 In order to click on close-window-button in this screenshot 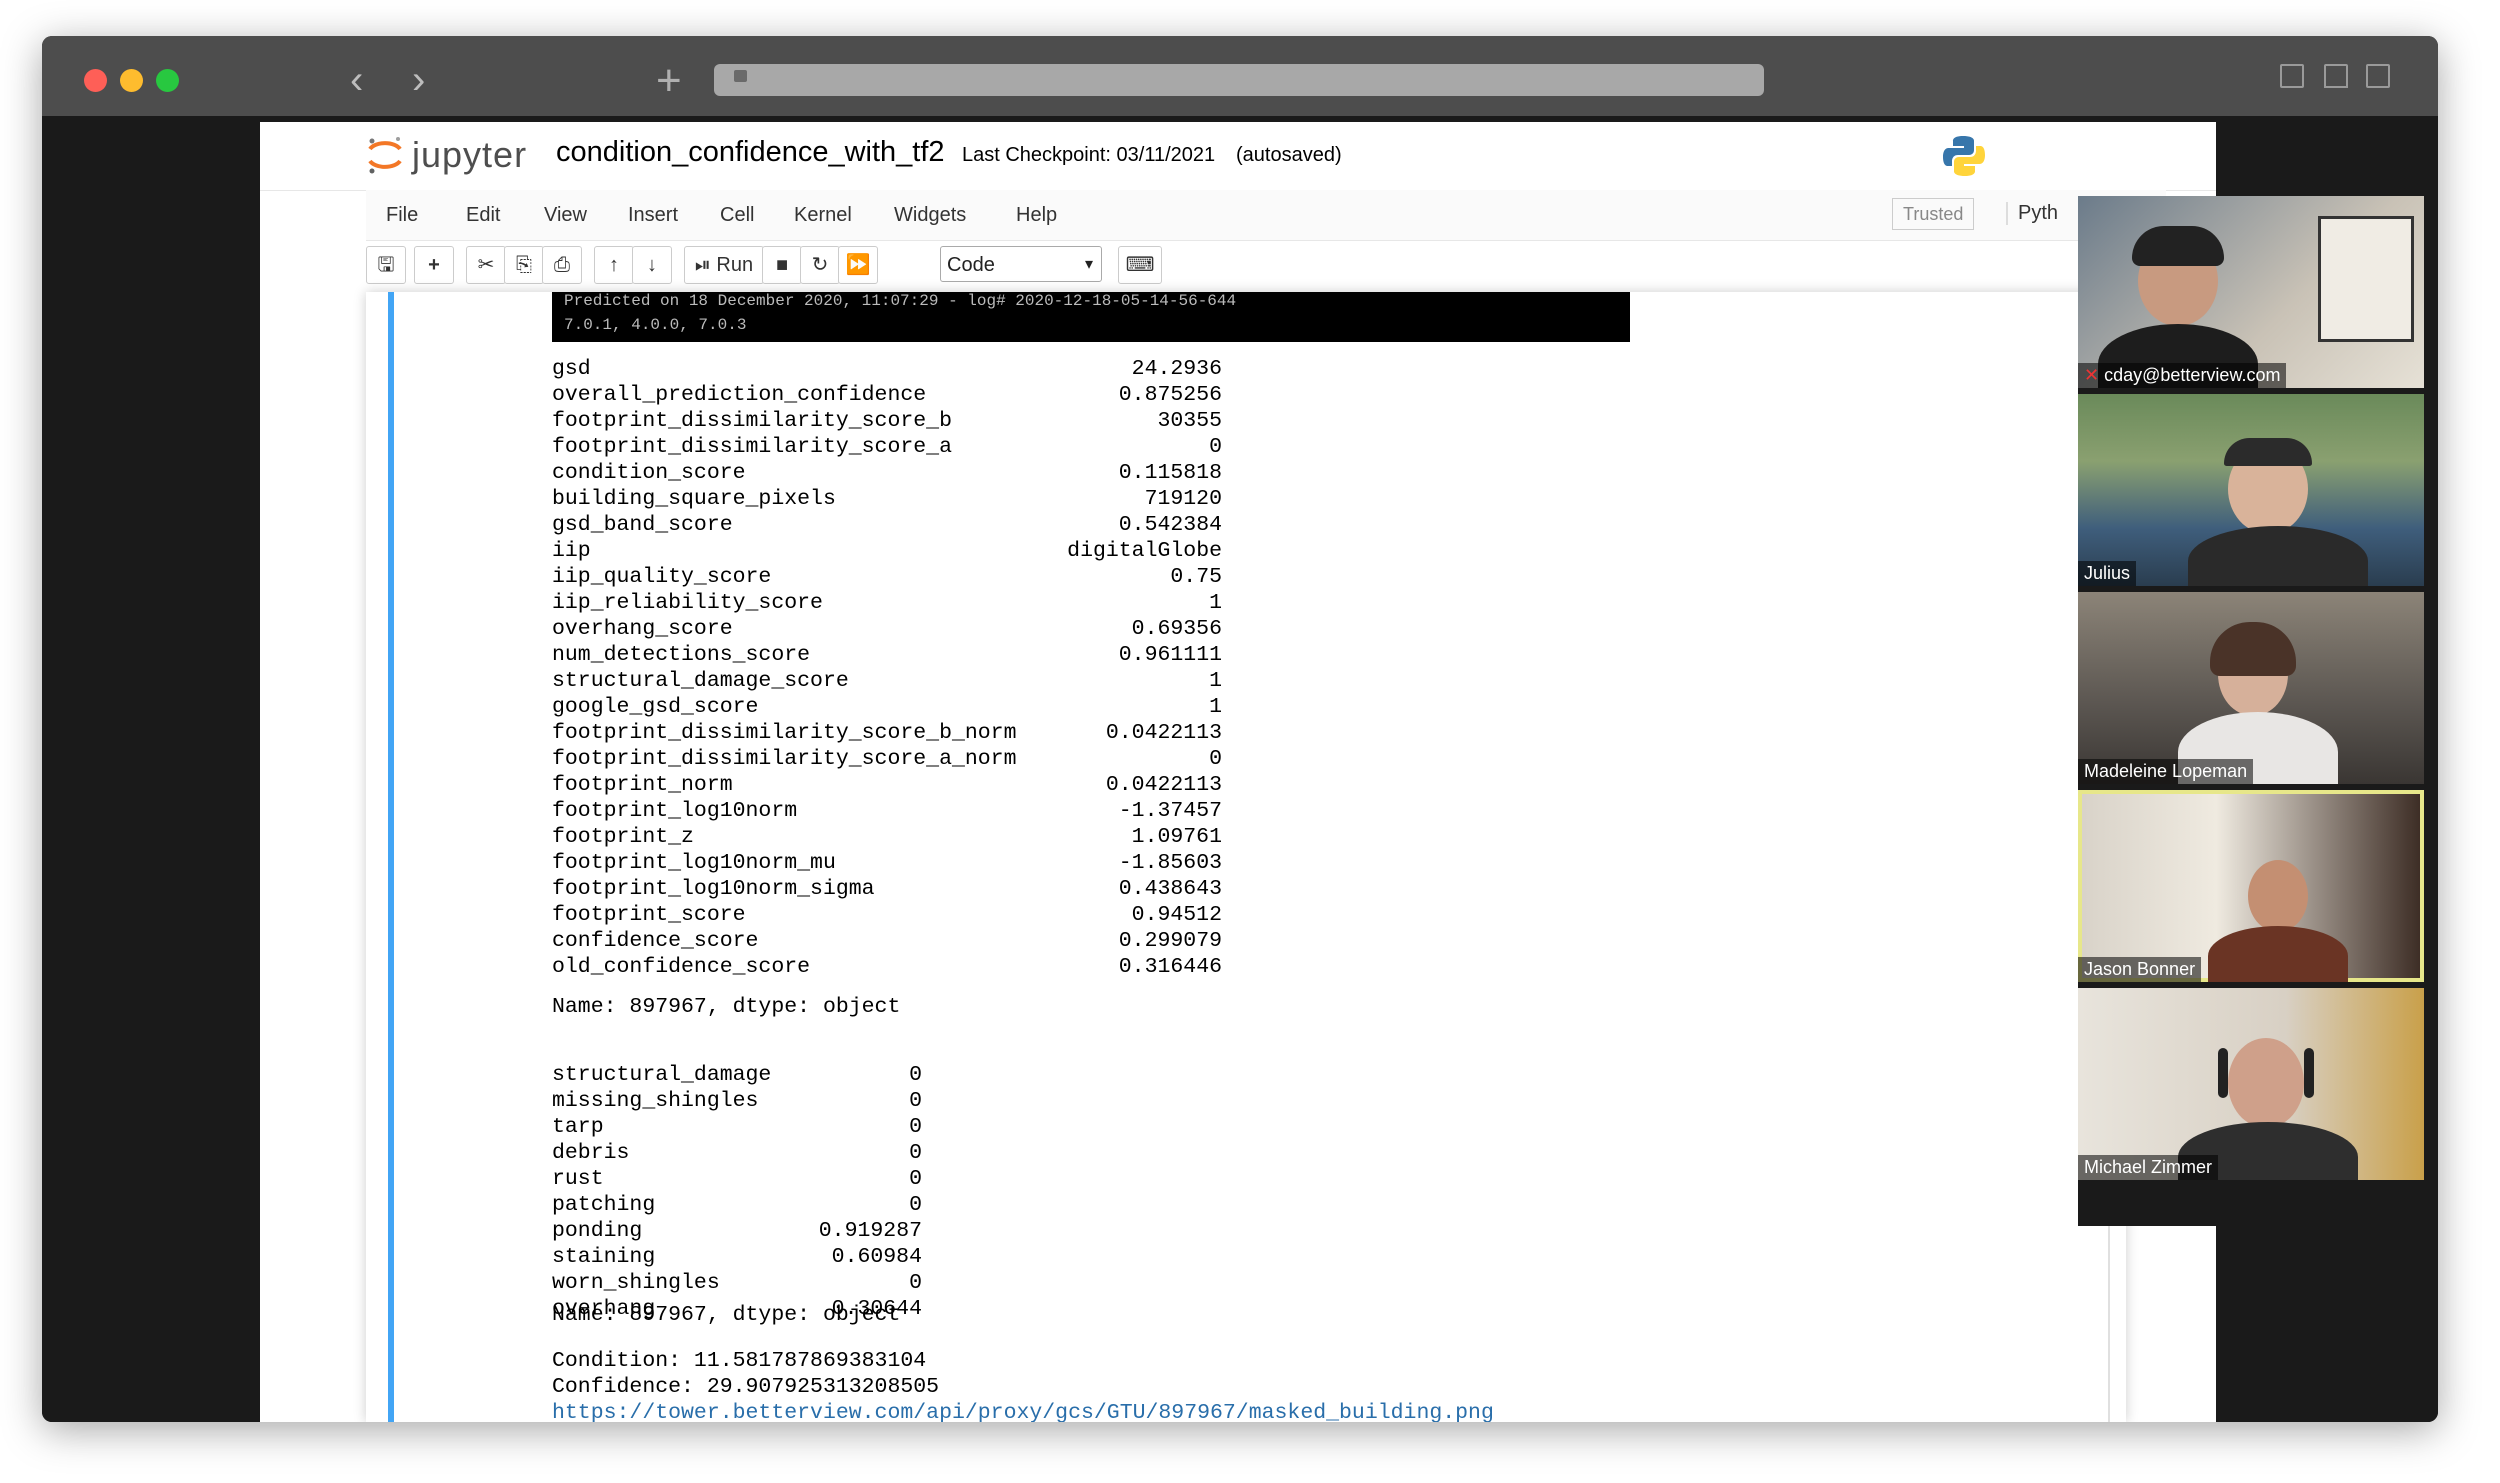, I will do `click(95, 80)`.